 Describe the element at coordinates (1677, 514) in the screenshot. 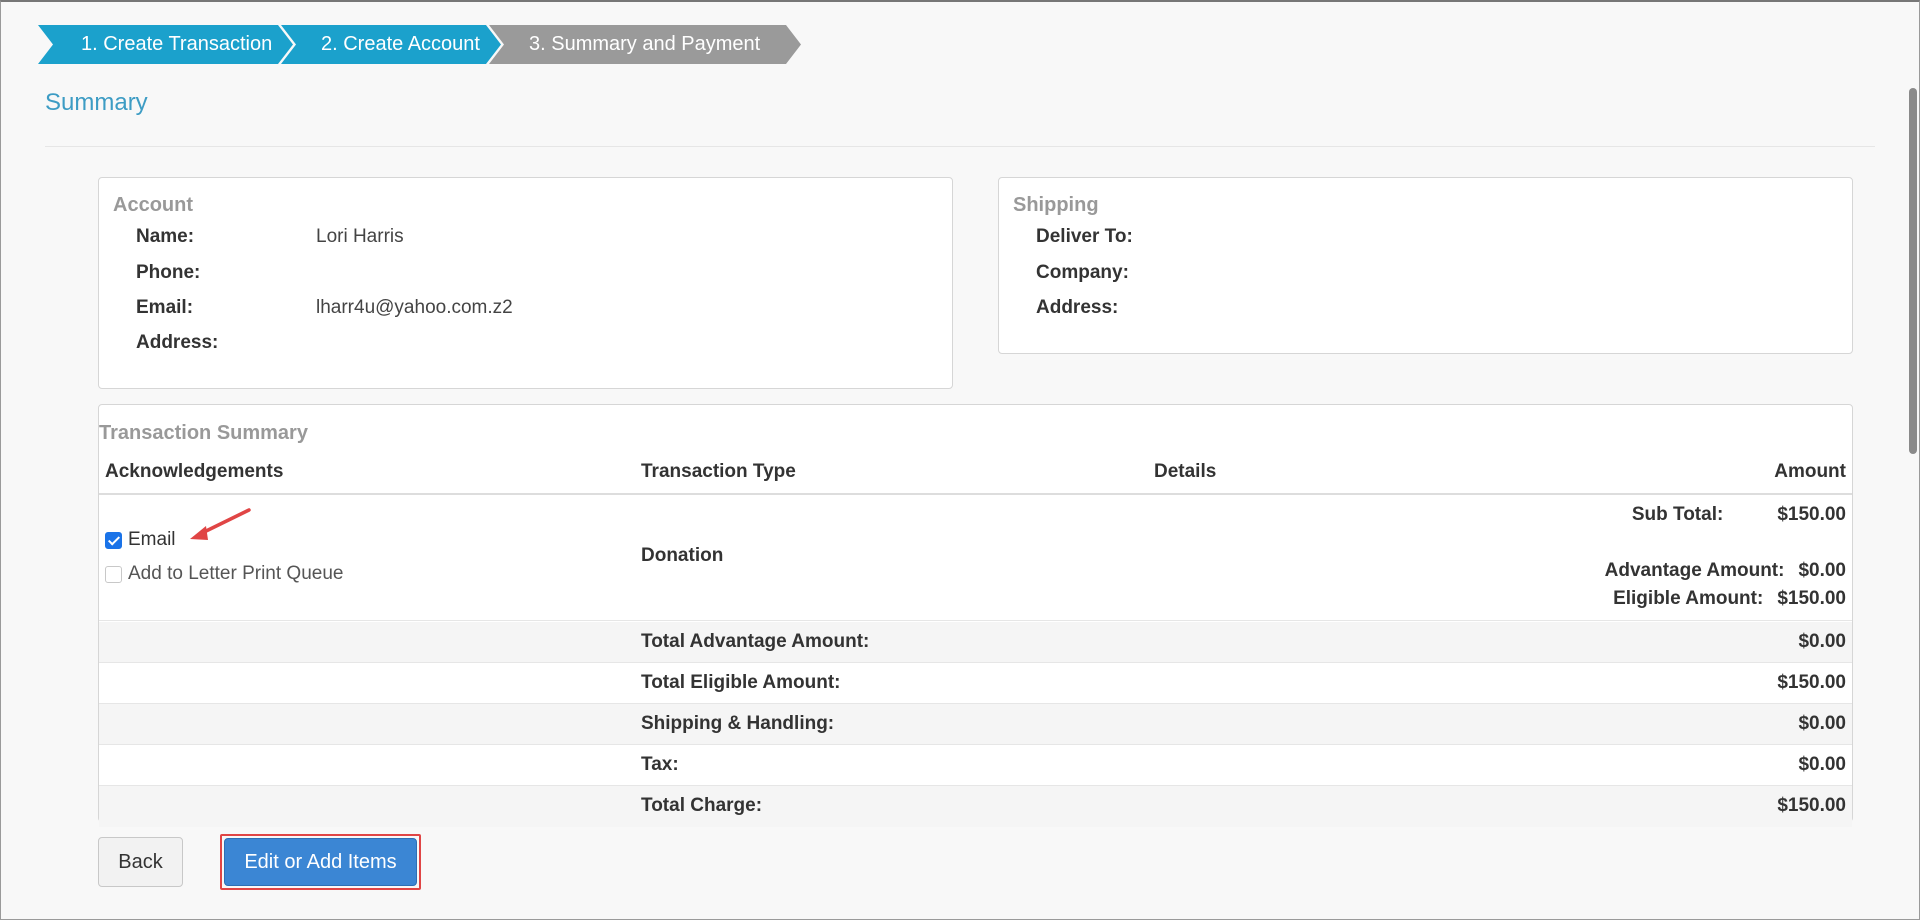

I see `sub-total-label: Sub Total:` at that location.